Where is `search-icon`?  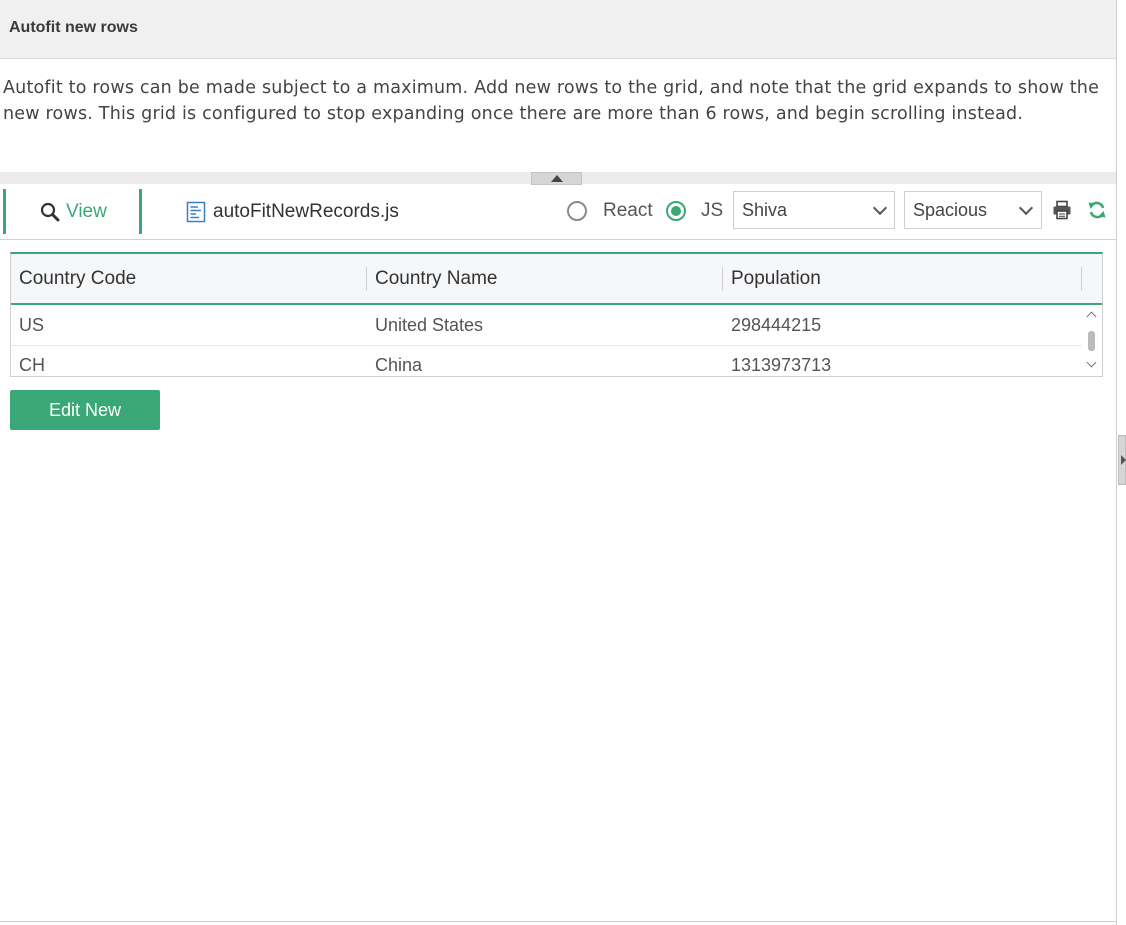
search-icon is located at coordinates (50, 212).